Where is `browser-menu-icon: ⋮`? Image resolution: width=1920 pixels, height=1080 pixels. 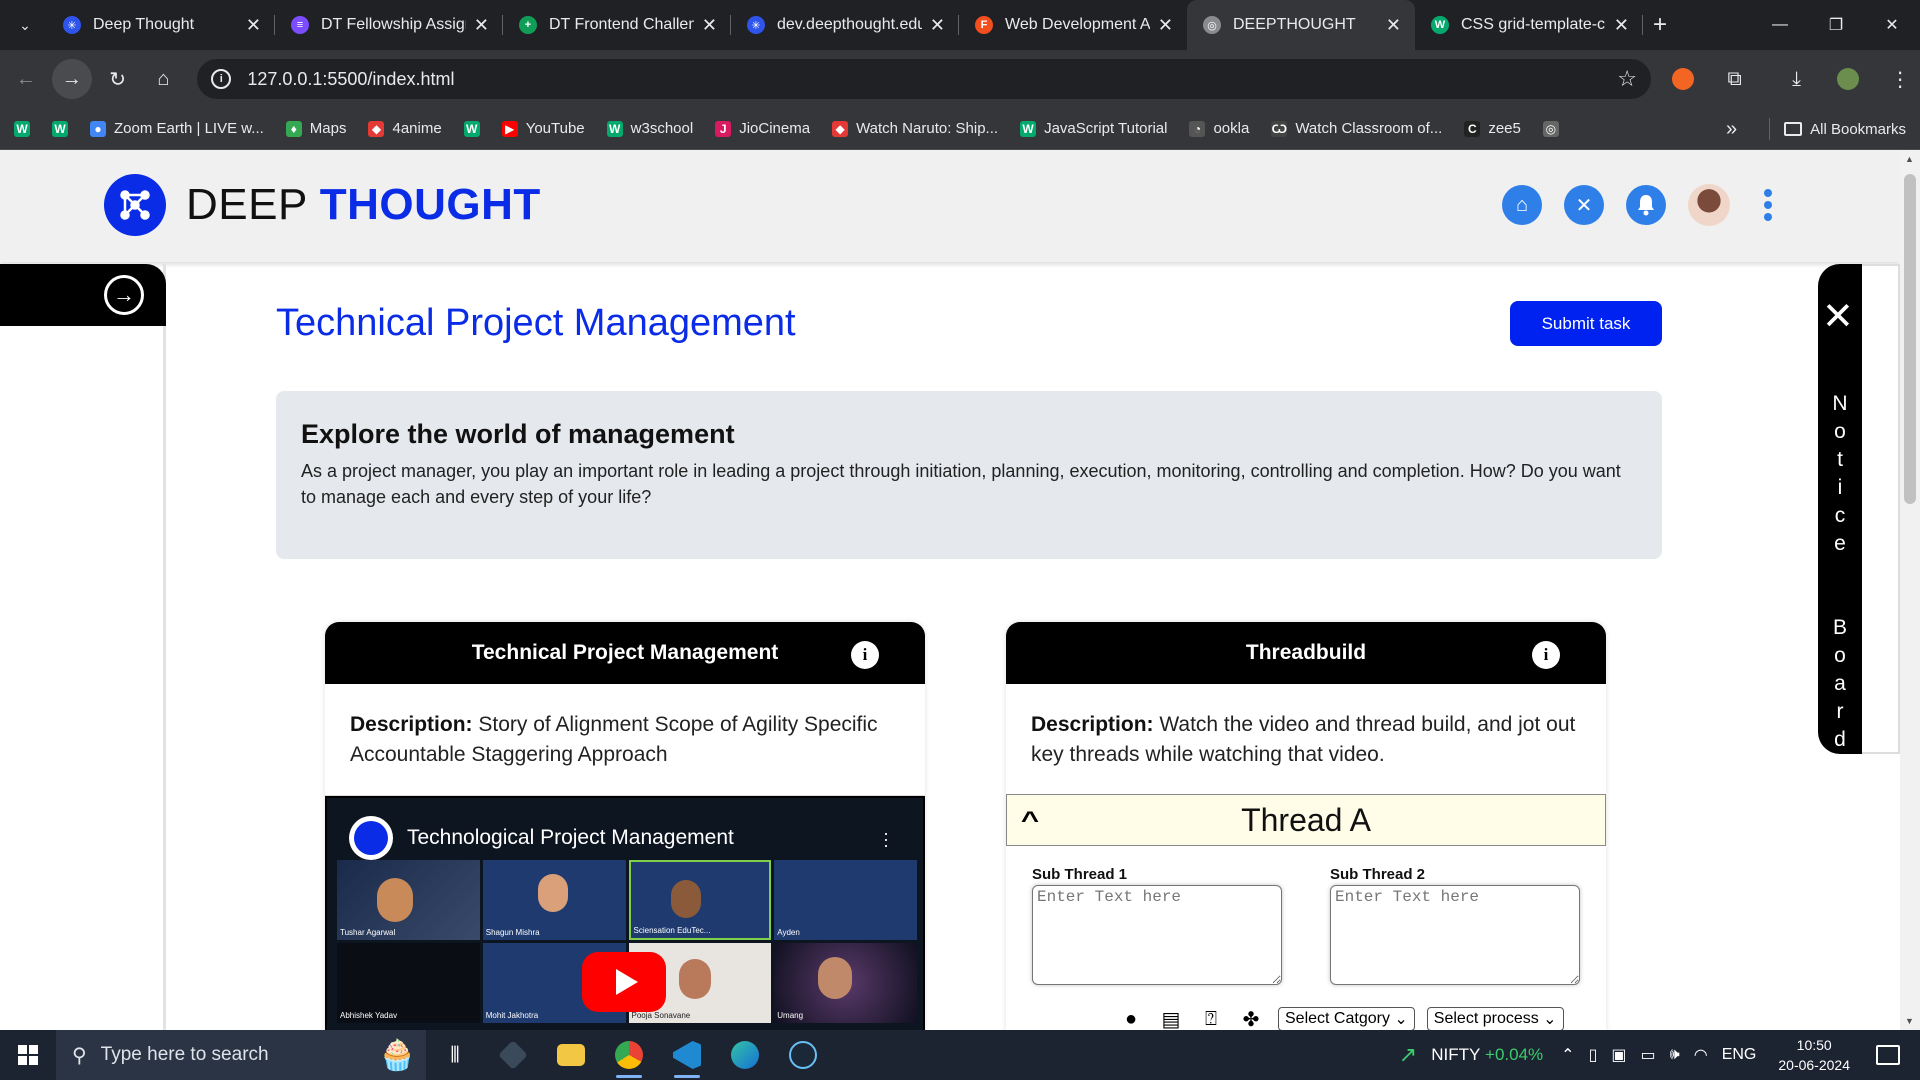 browser-menu-icon: ⋮ is located at coordinates (1900, 79).